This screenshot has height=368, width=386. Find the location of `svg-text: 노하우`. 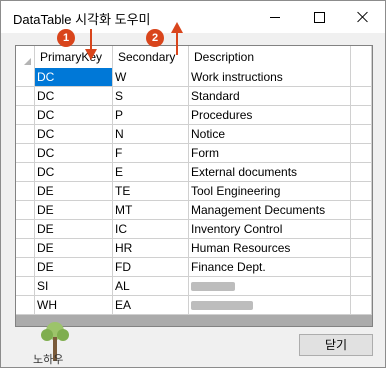

svg-text: 노하우 is located at coordinates (48, 359).